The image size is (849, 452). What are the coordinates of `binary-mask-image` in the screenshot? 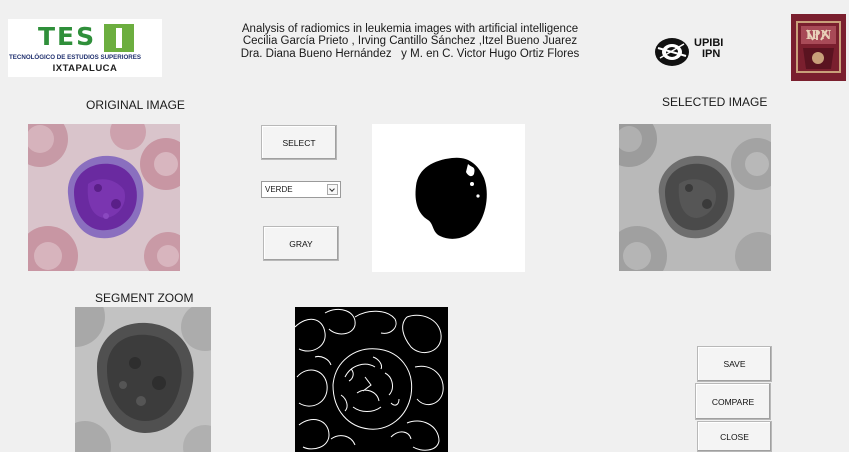 It's located at (448, 198).